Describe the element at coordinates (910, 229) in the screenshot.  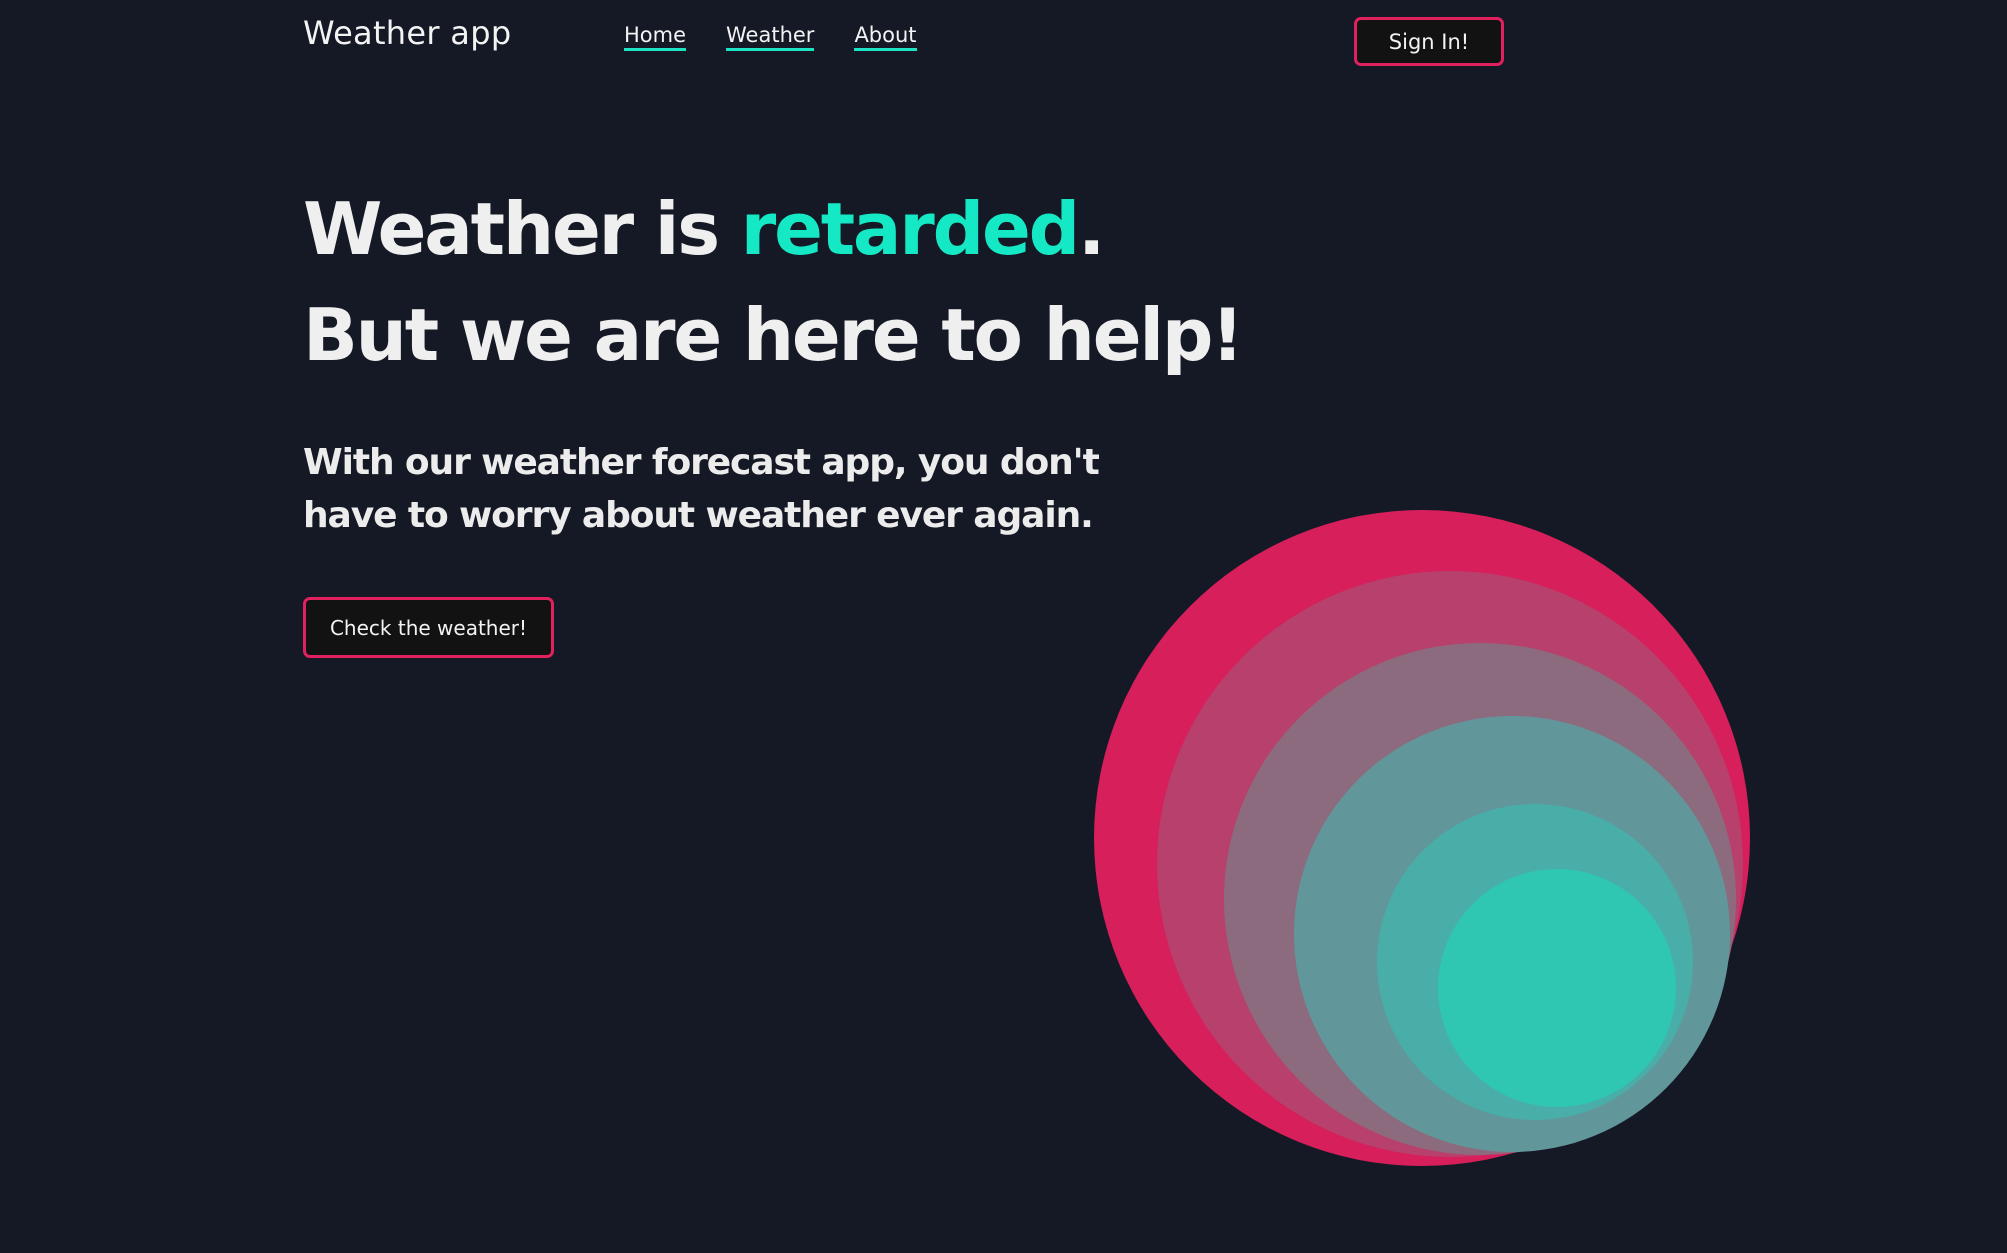
I see `headline-accent-word: retarded` at that location.